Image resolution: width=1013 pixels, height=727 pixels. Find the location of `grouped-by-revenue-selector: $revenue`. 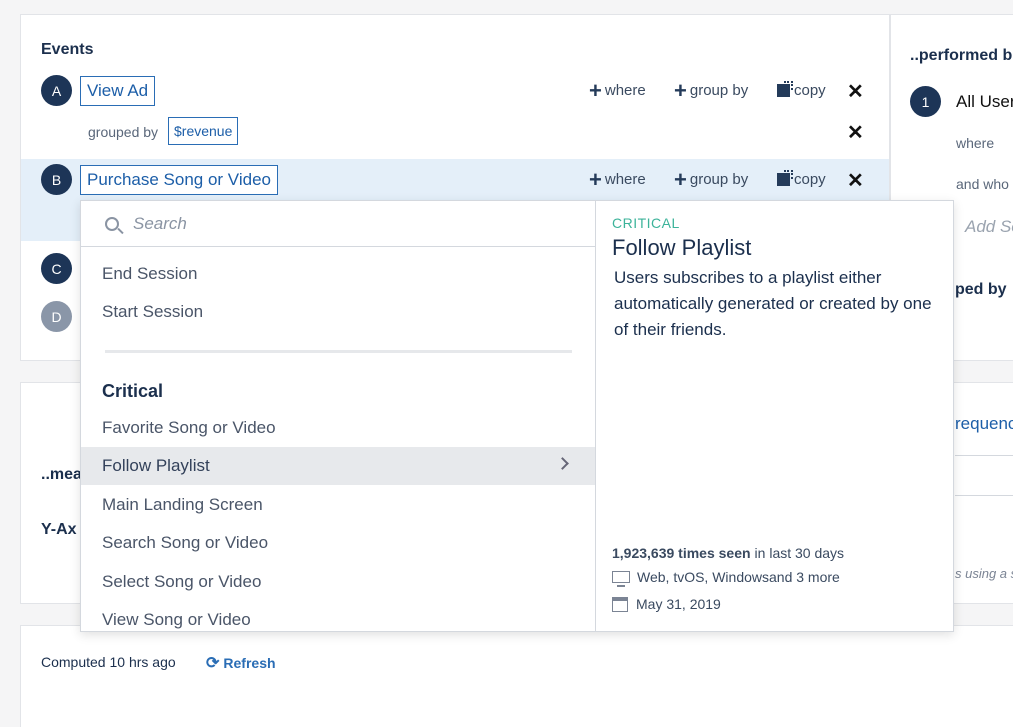

grouped-by-revenue-selector: $revenue is located at coordinates (203, 131).